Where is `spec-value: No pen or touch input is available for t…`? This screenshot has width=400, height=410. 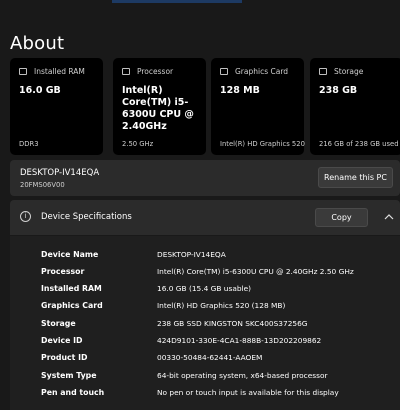 spec-value: No pen or touch input is available for t… is located at coordinates (248, 392).